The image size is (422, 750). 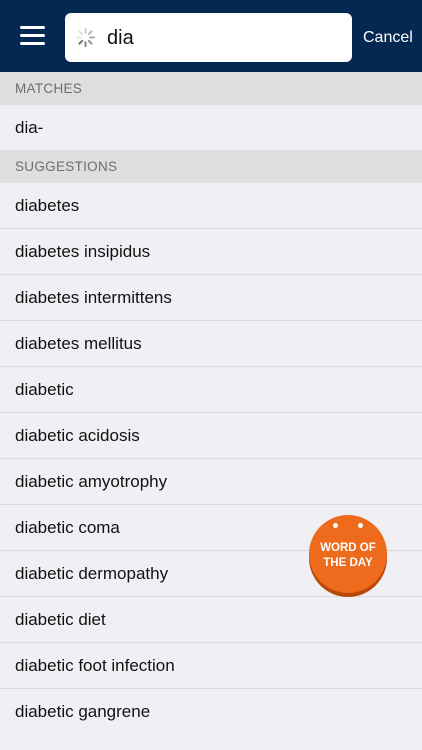 I want to click on list-item: diabetic foot infection, so click(x=211, y=666).